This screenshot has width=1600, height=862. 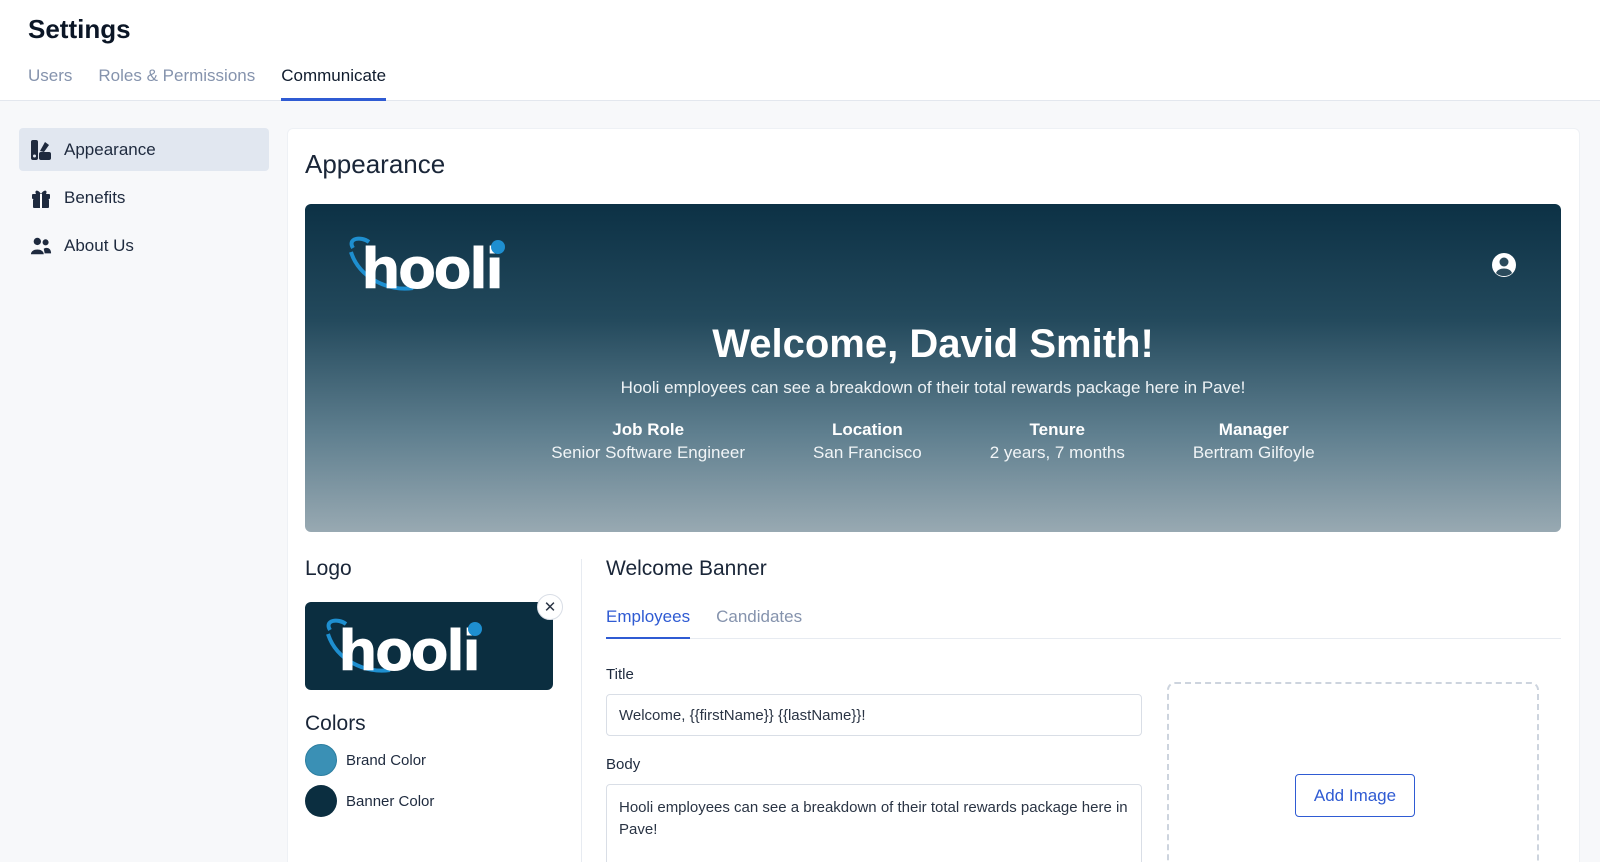 What do you see at coordinates (1504, 267) in the screenshot?
I see `user-avatar-icon` at bounding box center [1504, 267].